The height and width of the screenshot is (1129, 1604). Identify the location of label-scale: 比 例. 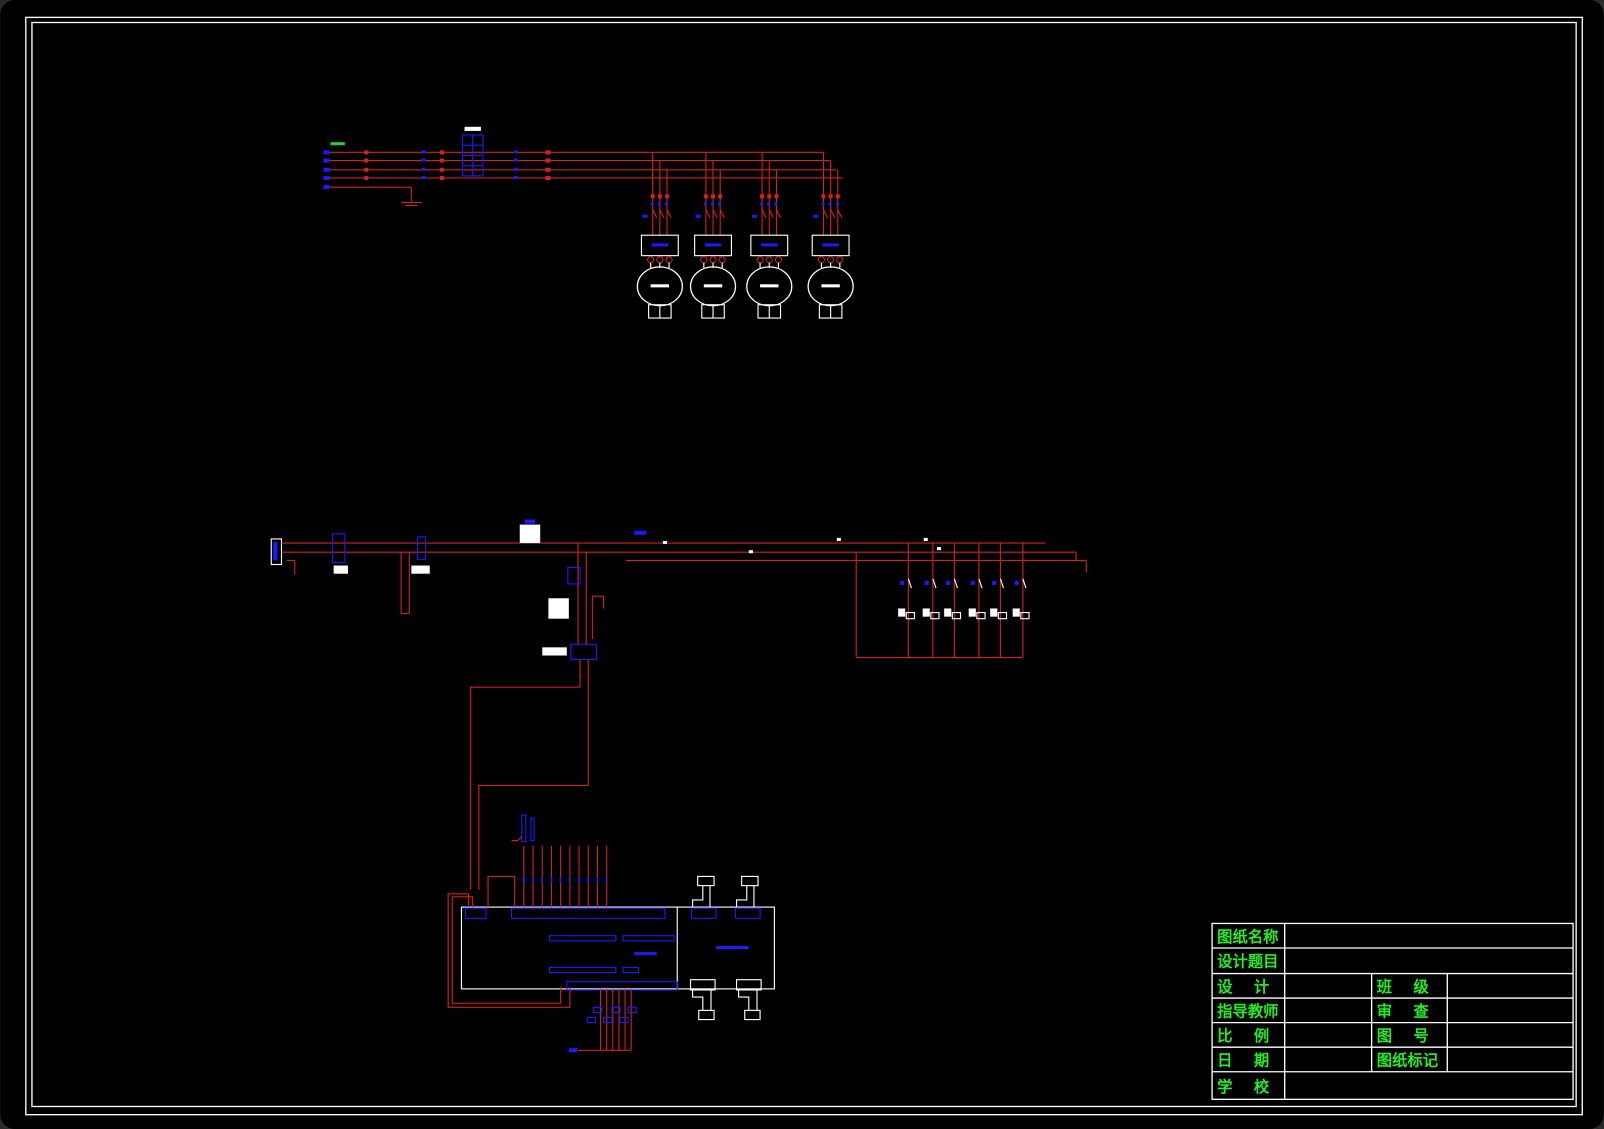
(1243, 1036).